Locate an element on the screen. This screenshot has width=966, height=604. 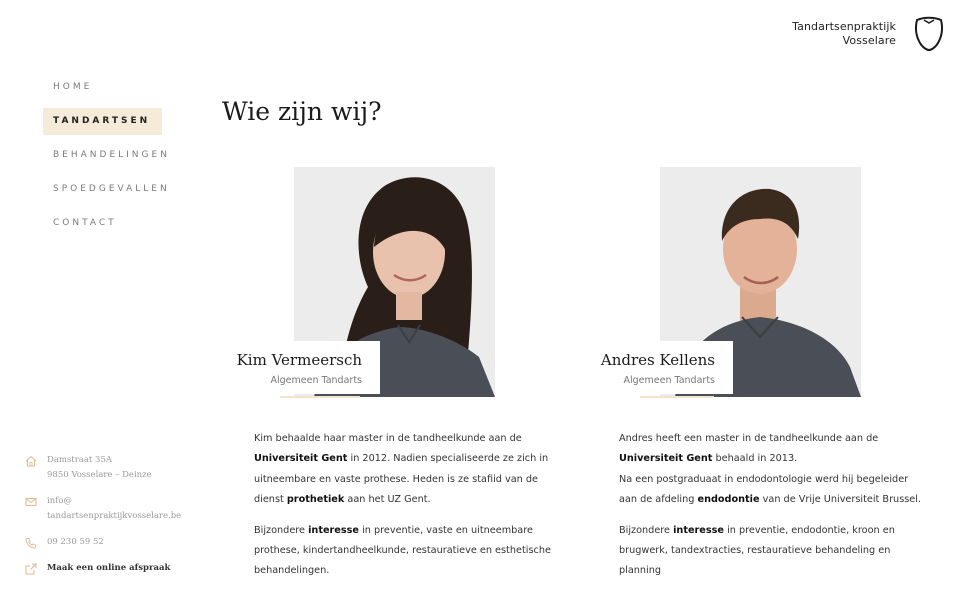
external-link-icon is located at coordinates (31, 569).